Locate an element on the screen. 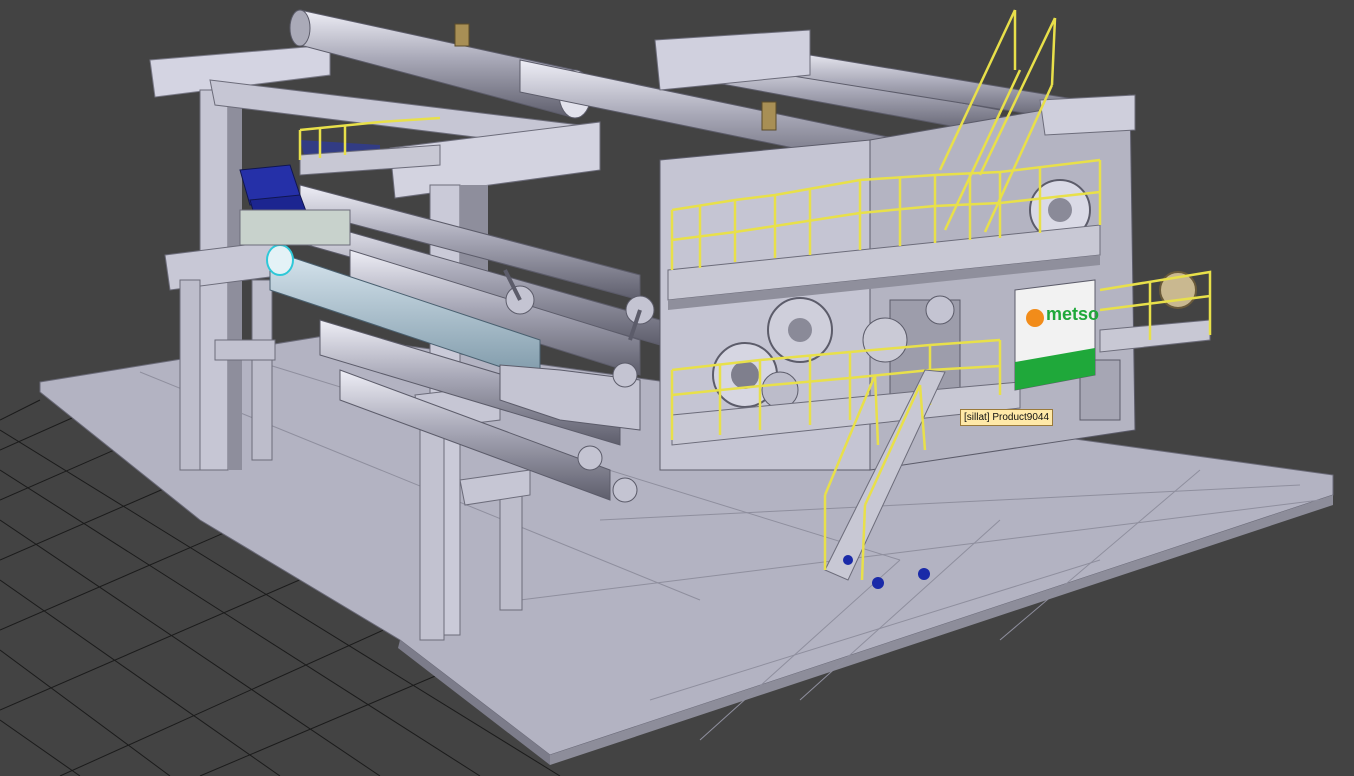 This screenshot has height=776, width=1354. object-tooltip: [sillat] Product9044 is located at coordinates (1007, 417).